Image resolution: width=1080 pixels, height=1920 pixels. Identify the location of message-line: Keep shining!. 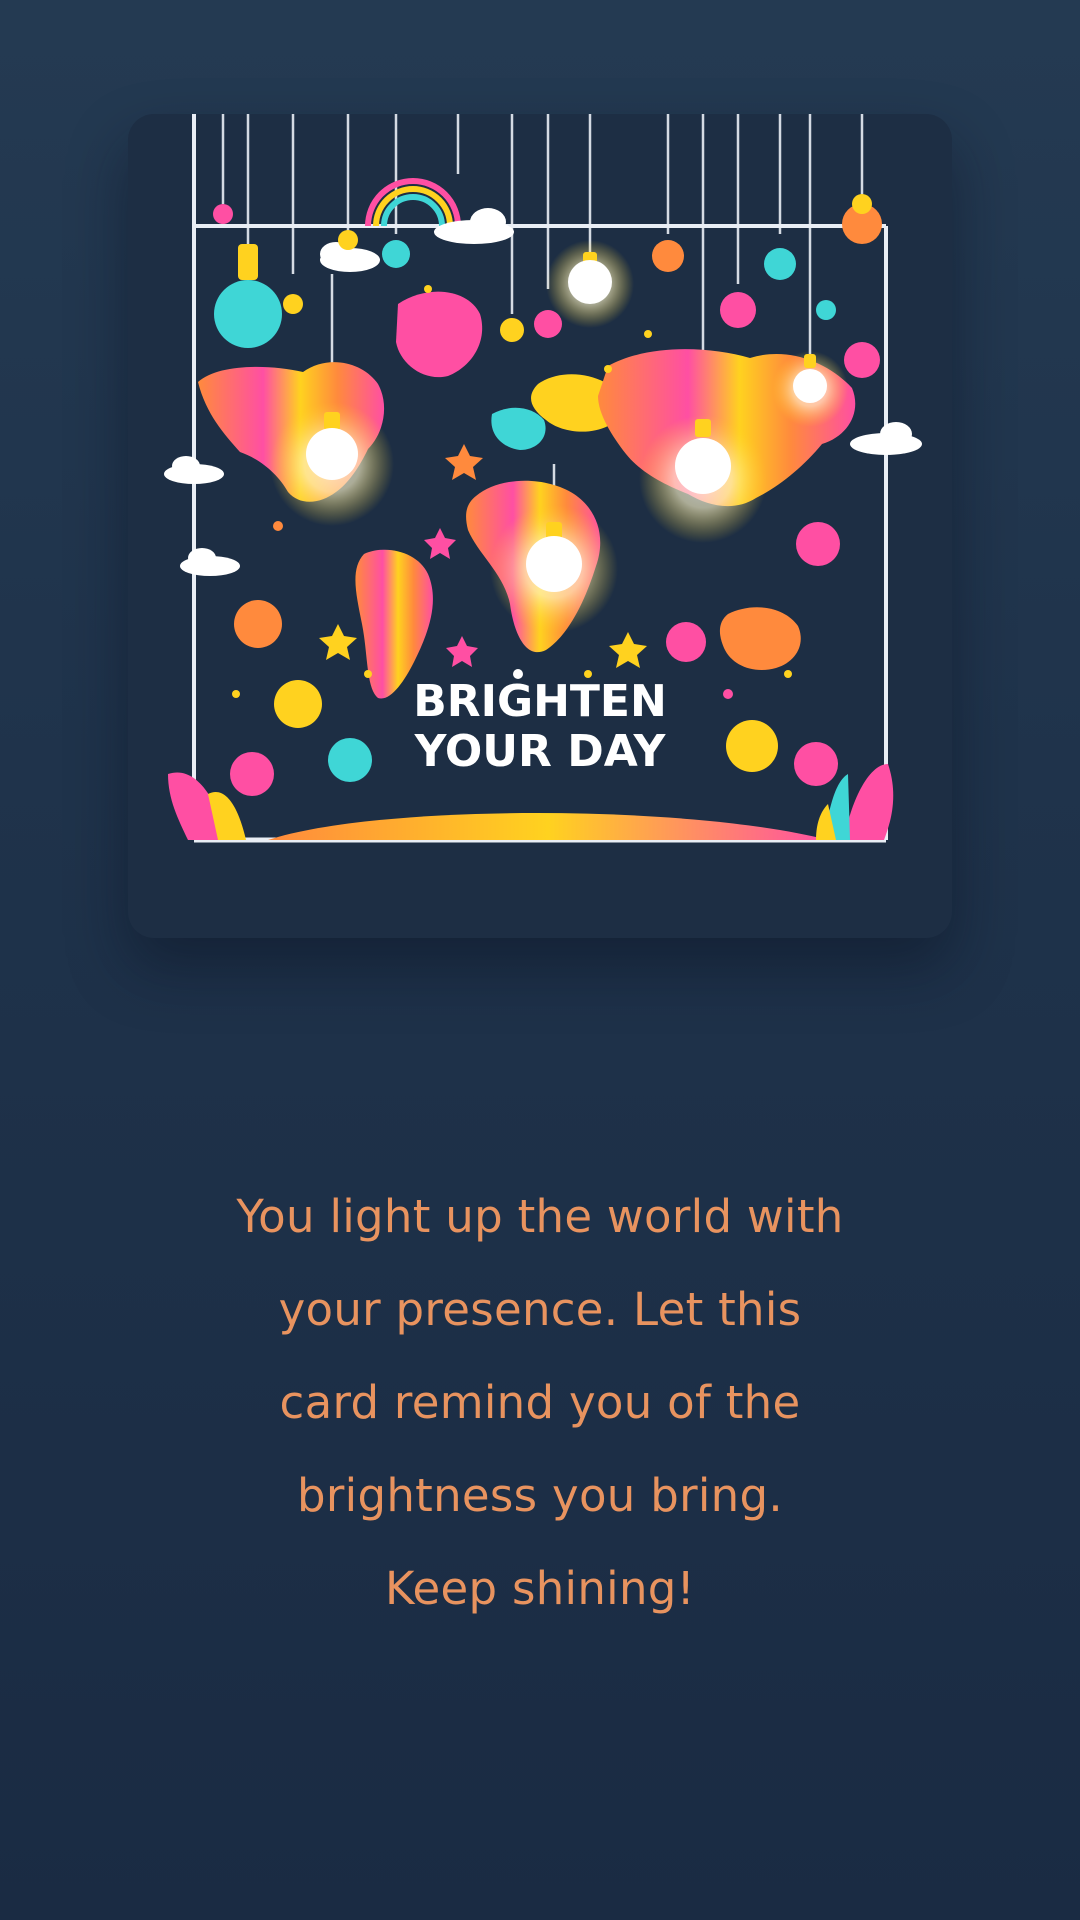
(540, 1588).